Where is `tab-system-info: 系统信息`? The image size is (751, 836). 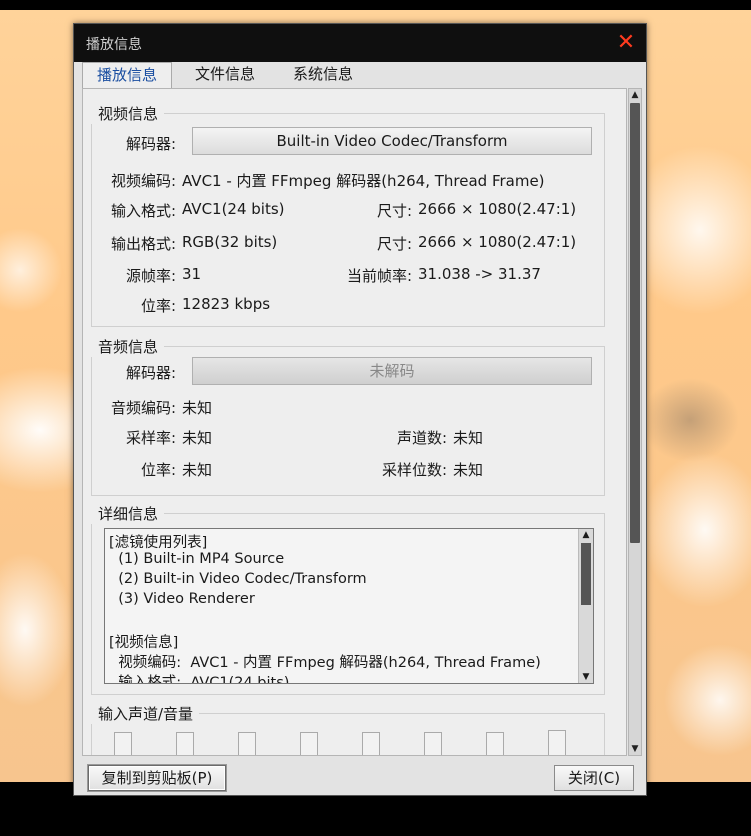
tab-system-info: 系统信息 is located at coordinates (323, 75).